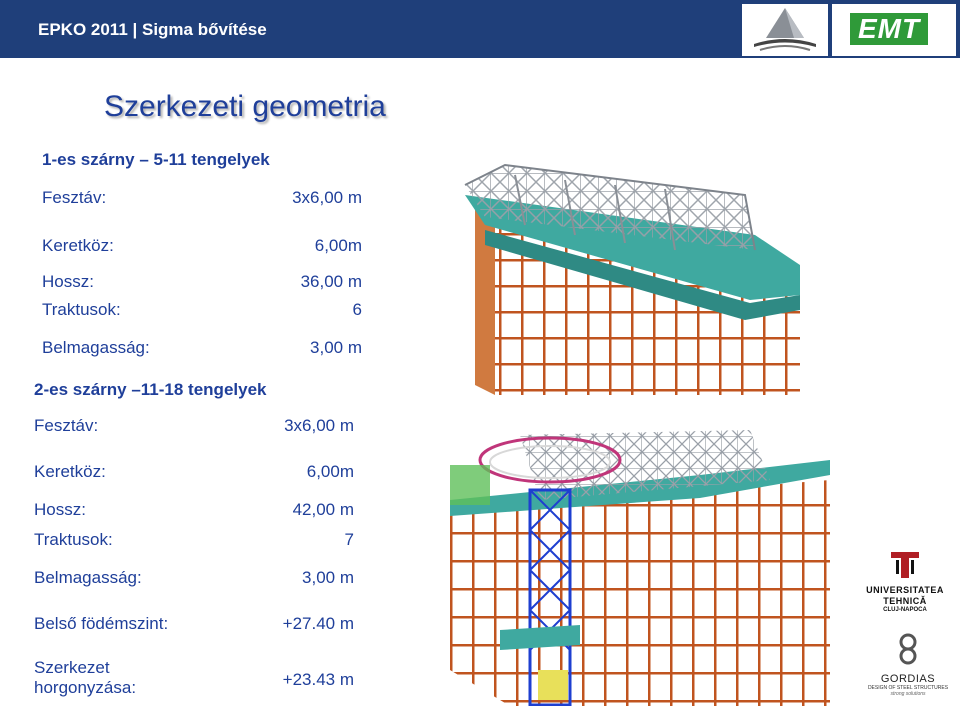 Image resolution: width=960 pixels, height=711 pixels. What do you see at coordinates (66, 425) in the screenshot?
I see `section2-label-span: Fesztáv:` at bounding box center [66, 425].